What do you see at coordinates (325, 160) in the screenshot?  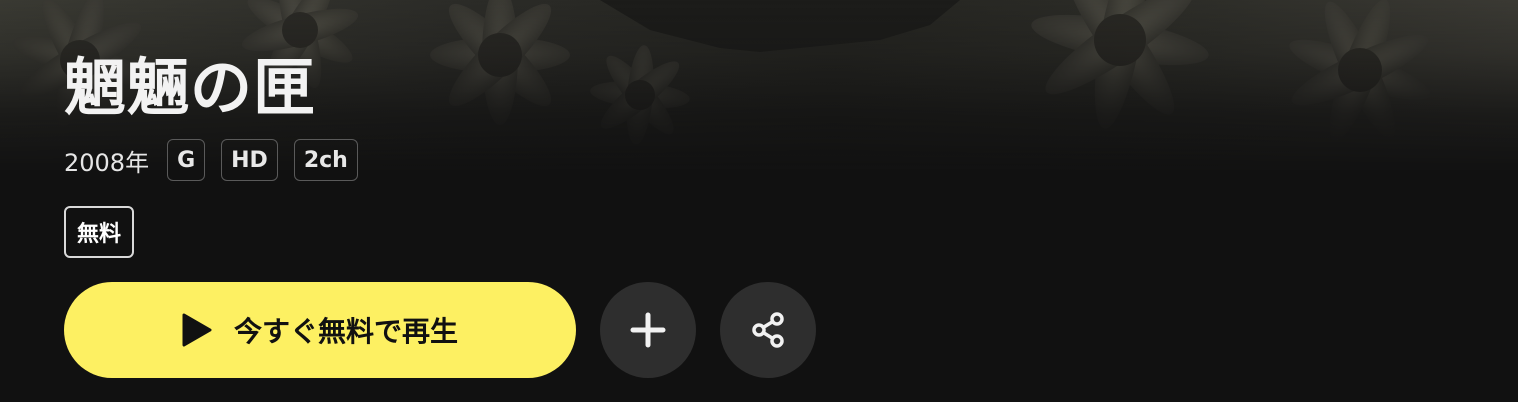 I see `audio-badge: 2ch` at bounding box center [325, 160].